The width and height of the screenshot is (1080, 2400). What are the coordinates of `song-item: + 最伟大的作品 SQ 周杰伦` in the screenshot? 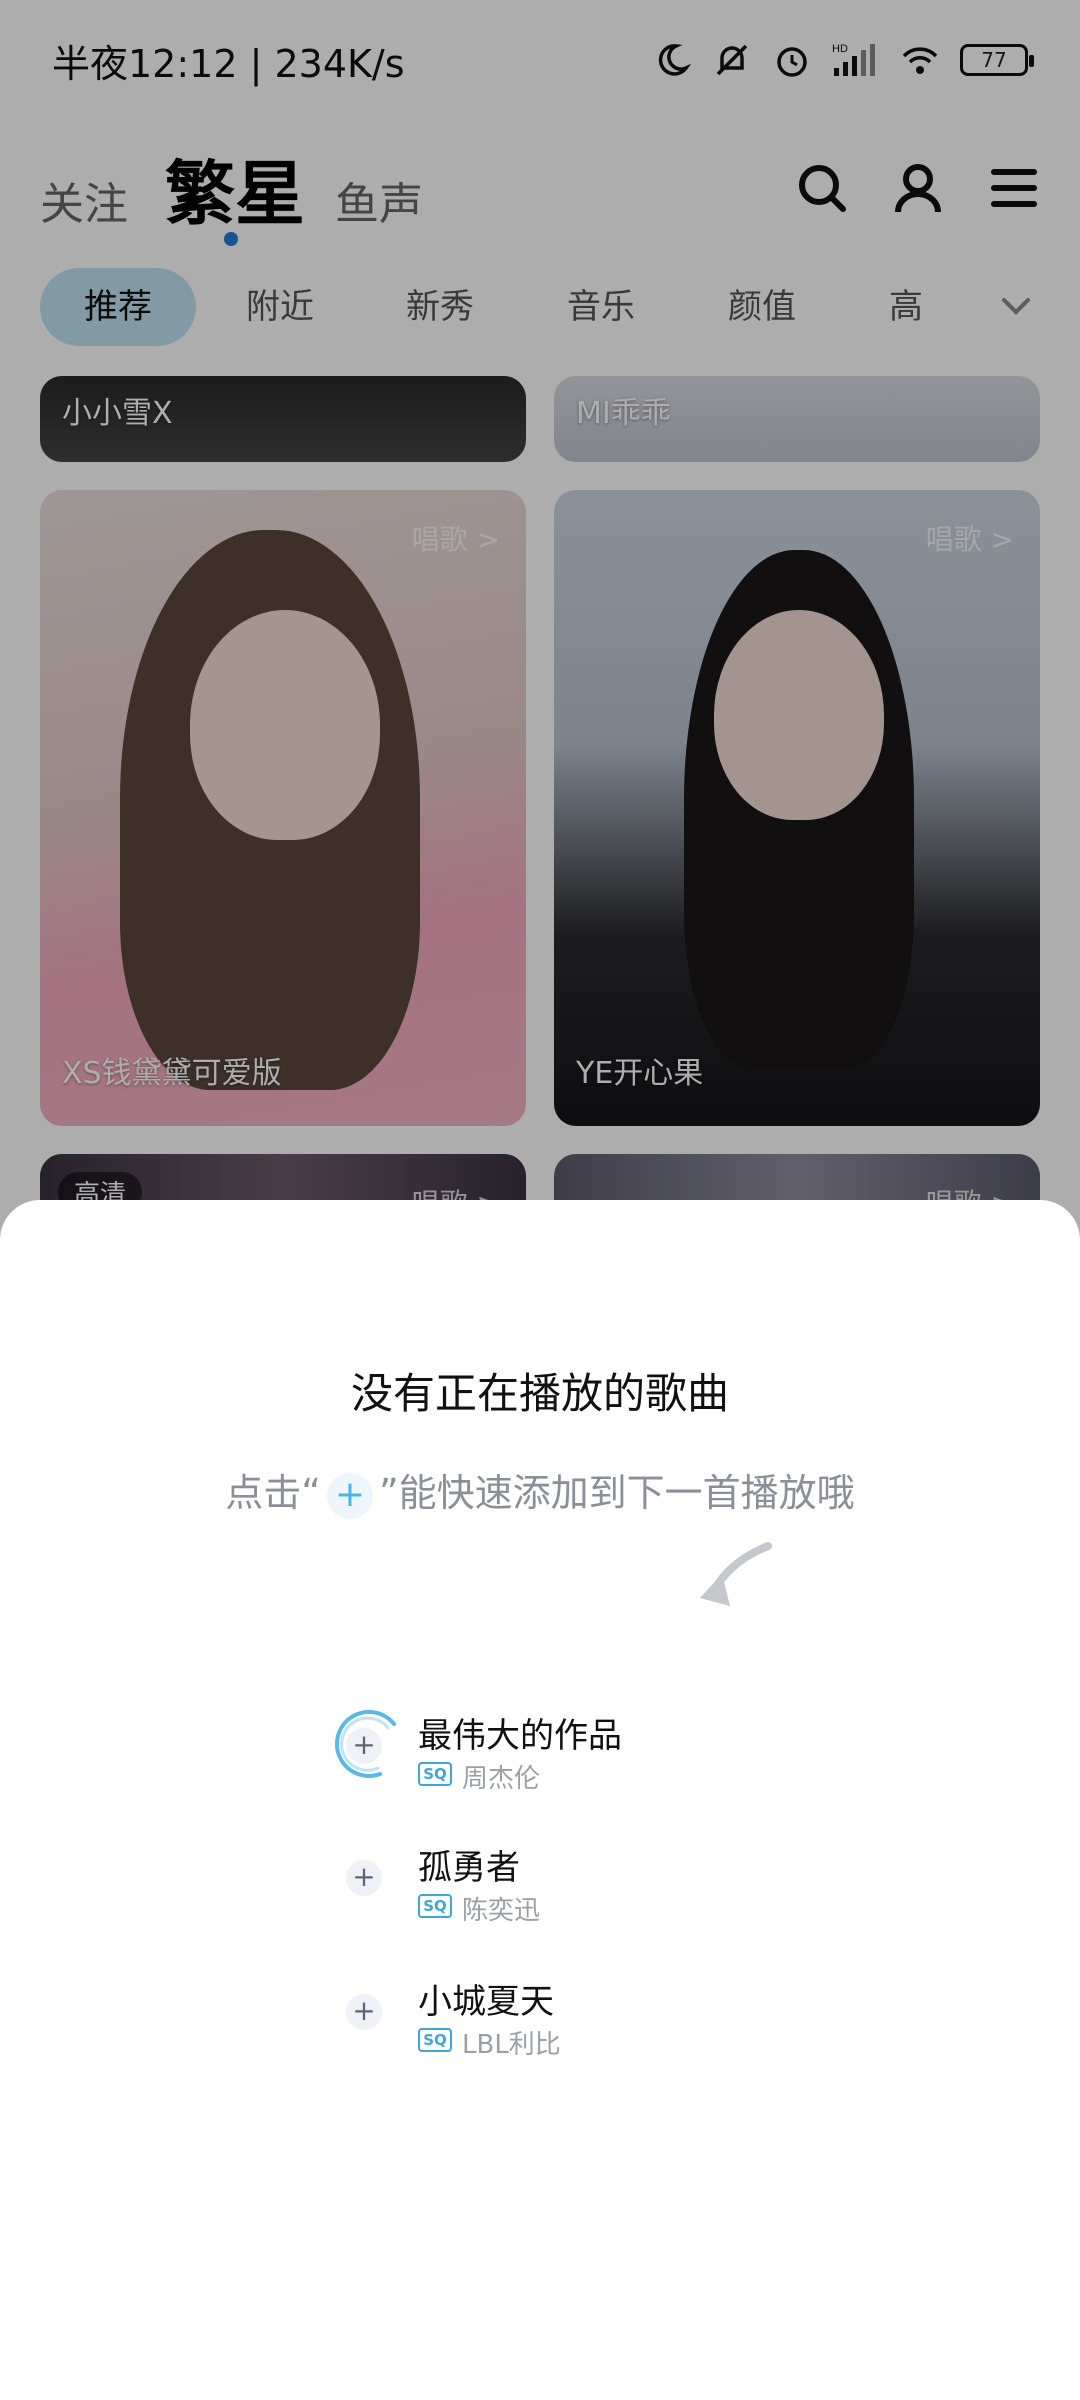 It's located at (620, 1750).